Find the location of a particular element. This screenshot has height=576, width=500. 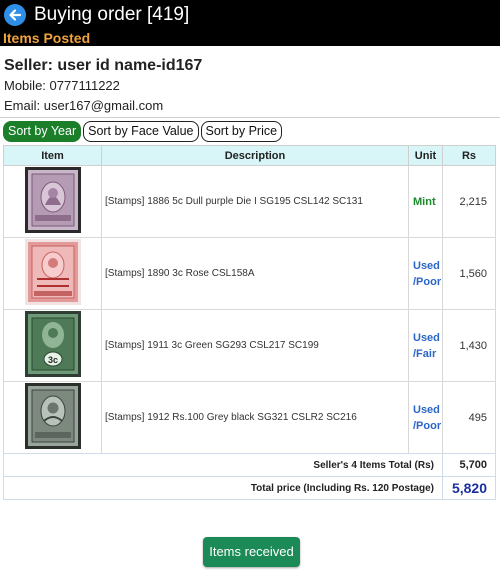

items-total-row: Seller's 4 Items Total (Rs) 5,700 is located at coordinates (249, 465).